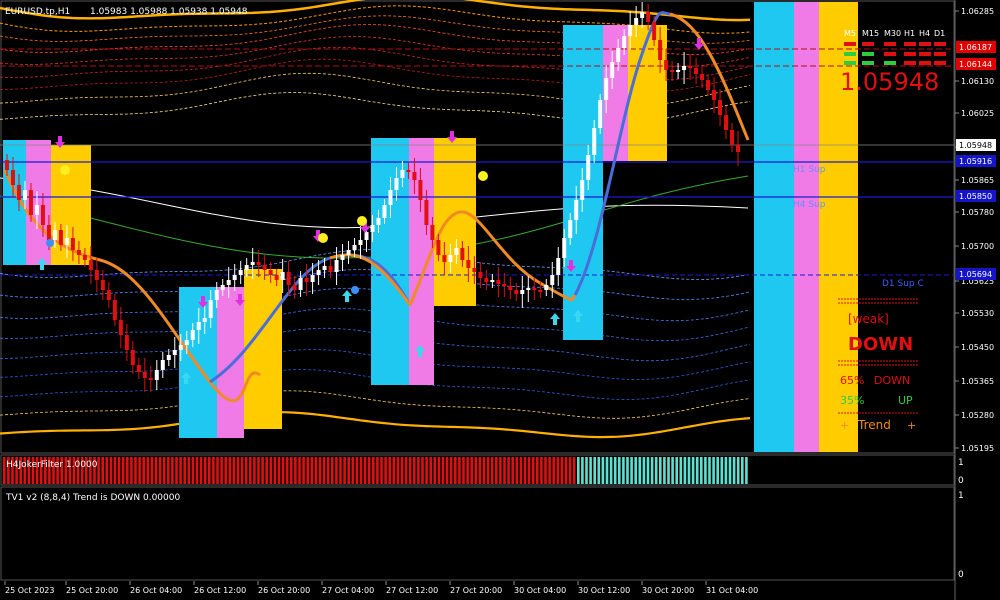 The width and height of the screenshot is (1000, 600). I want to click on trend-plus-right: +, so click(911, 425).